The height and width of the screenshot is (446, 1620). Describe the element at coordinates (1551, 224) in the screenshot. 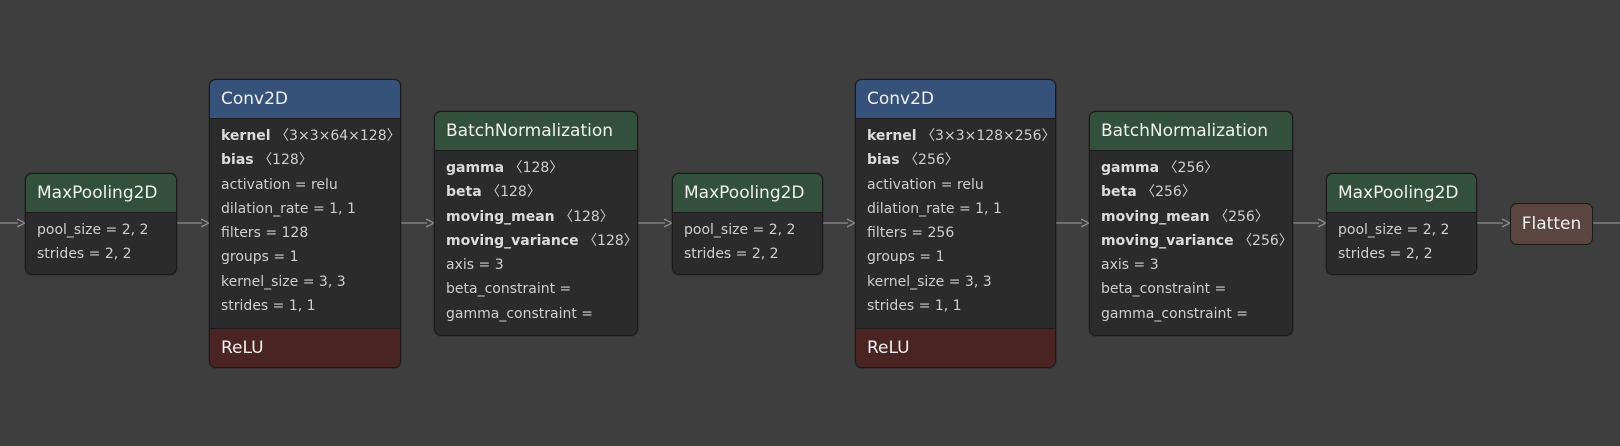

I see `node-flatten-1: Flatten` at that location.